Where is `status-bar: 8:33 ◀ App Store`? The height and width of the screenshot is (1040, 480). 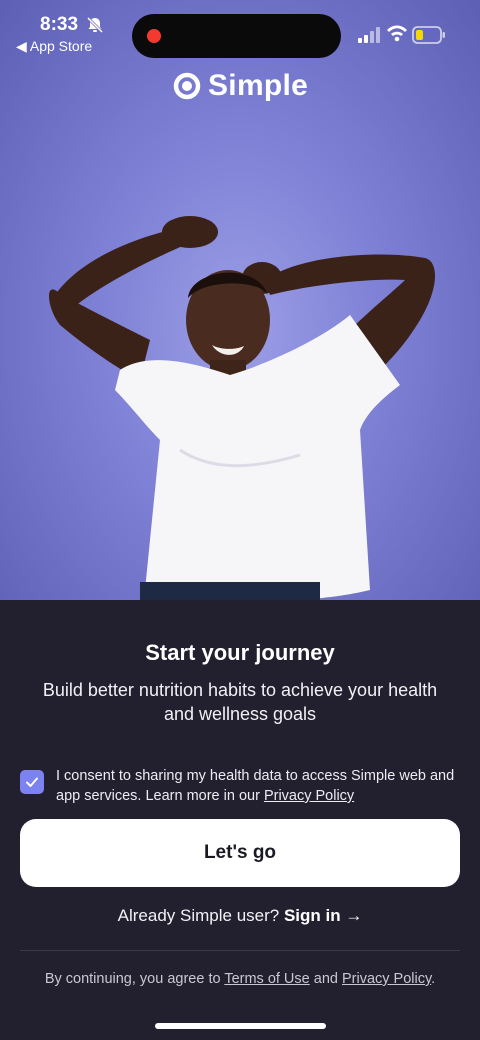 status-bar: 8:33 ◀ App Store is located at coordinates (240, 30).